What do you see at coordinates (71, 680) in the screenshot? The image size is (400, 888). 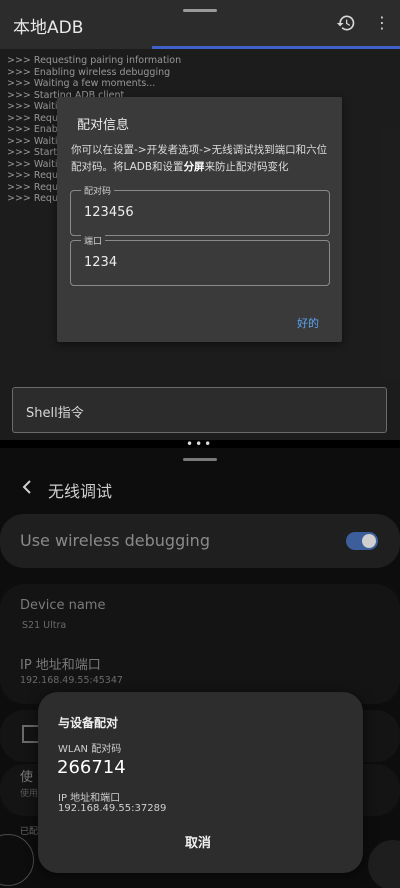 I see `ip-value: 192.168.49.55:45347` at bounding box center [71, 680].